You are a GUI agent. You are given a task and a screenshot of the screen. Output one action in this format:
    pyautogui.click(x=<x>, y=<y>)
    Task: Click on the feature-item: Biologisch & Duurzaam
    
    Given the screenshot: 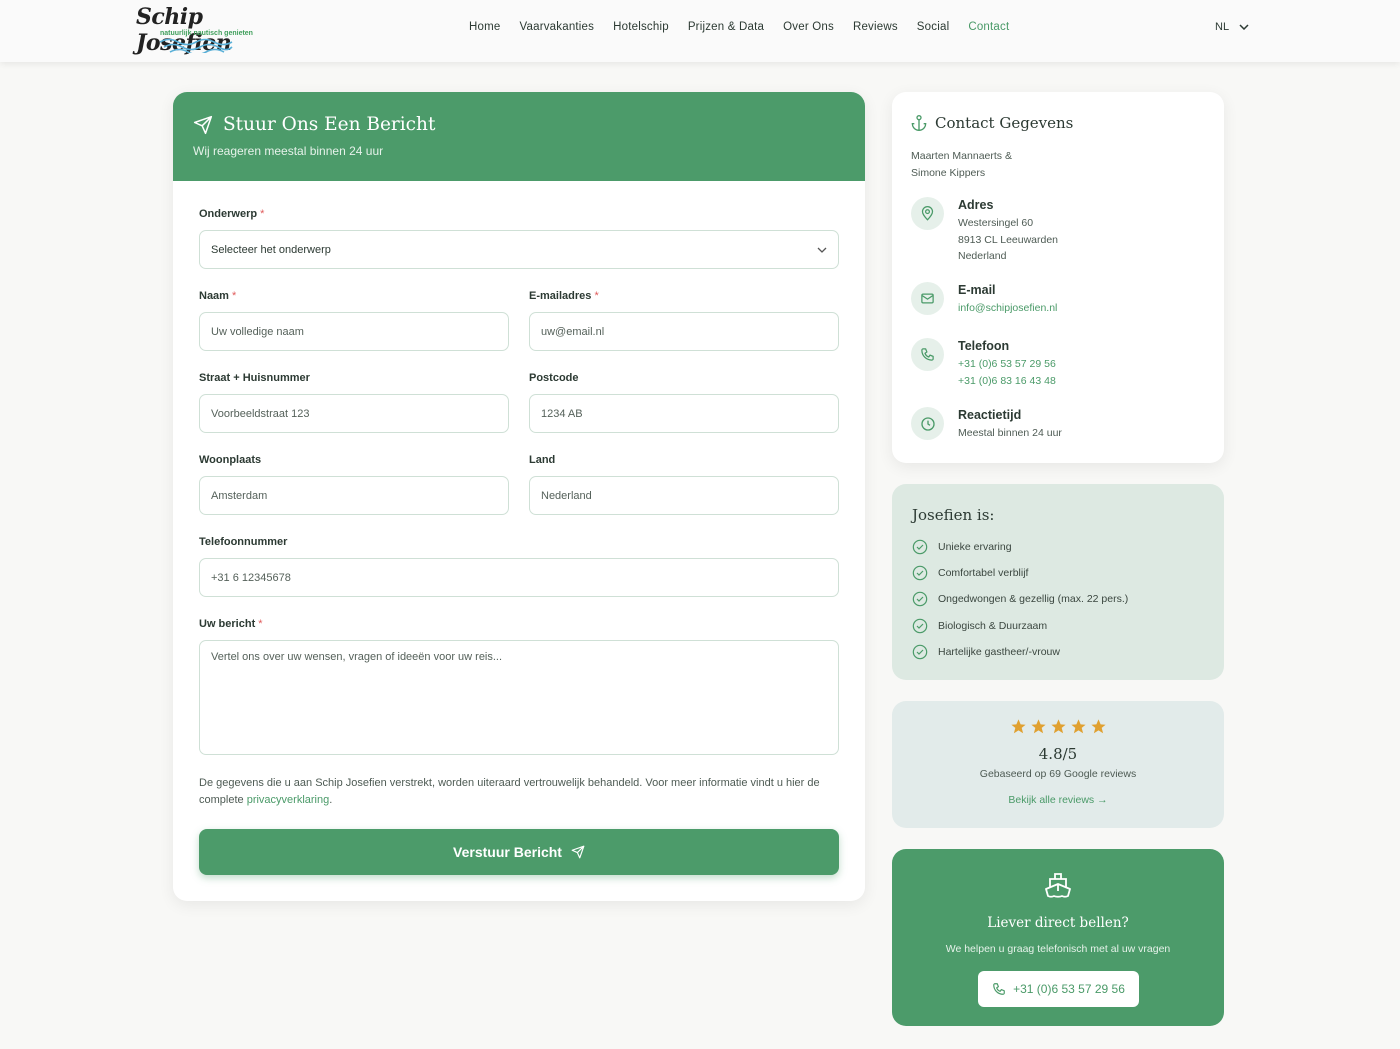 What is the action you would take?
    pyautogui.click(x=979, y=626)
    